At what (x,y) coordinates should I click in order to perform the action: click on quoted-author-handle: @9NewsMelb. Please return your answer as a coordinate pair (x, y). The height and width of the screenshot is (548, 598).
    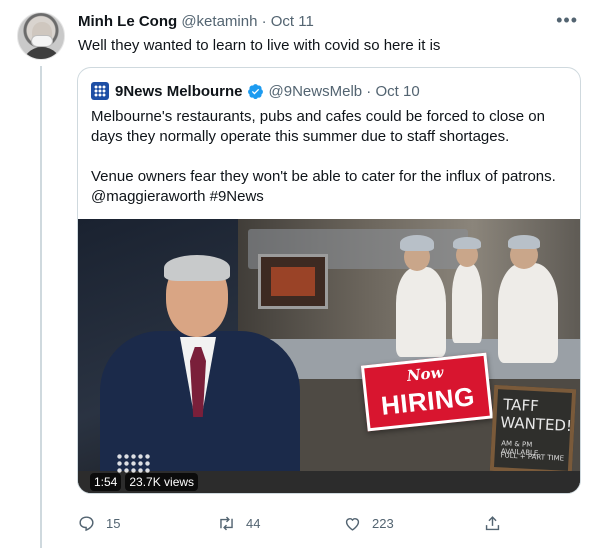
    Looking at the image, I should click on (315, 91).